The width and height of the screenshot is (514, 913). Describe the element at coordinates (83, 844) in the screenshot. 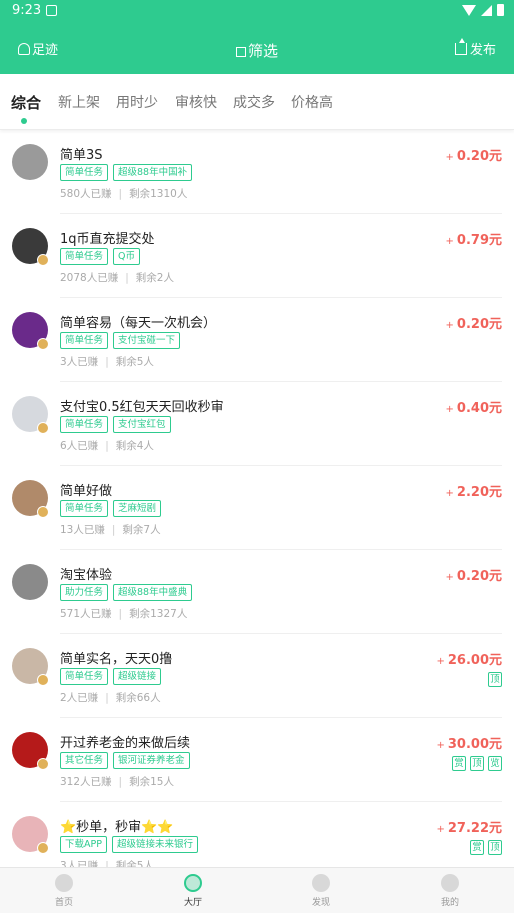

I see `task-tag: 下载APP` at that location.